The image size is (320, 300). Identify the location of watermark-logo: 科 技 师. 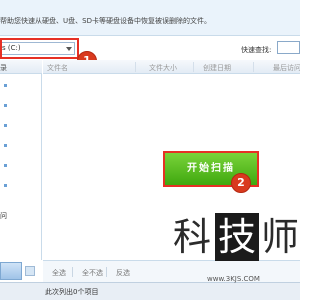
(234, 236).